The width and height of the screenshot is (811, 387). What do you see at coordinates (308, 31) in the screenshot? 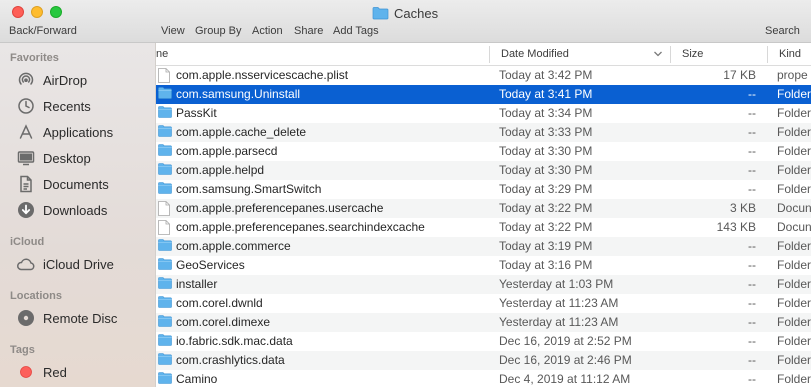
I see `share-button: Share` at bounding box center [308, 31].